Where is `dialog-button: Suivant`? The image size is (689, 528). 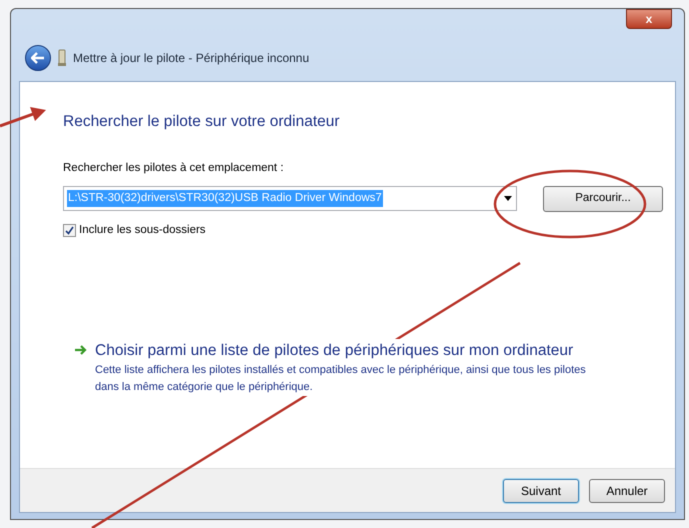
dialog-button: Suivant is located at coordinates (541, 490).